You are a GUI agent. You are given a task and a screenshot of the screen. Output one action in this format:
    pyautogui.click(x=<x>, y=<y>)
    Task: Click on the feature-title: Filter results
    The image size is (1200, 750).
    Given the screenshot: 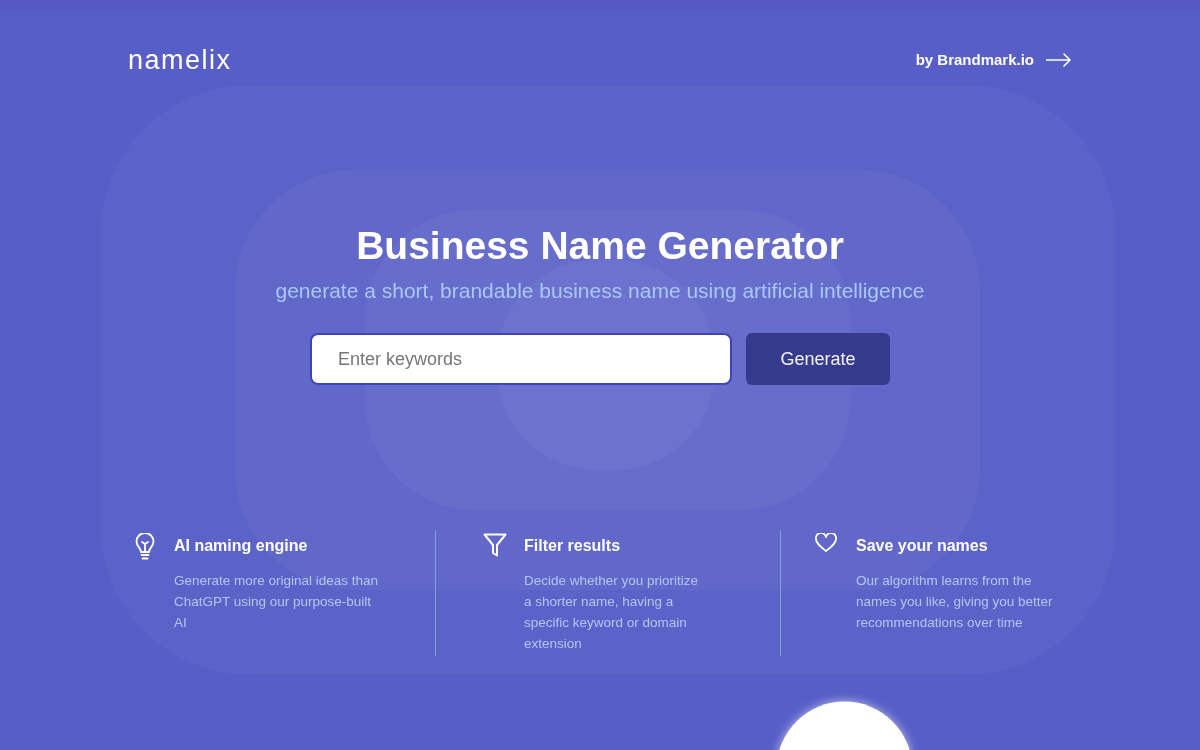 What is the action you would take?
    pyautogui.click(x=573, y=546)
    